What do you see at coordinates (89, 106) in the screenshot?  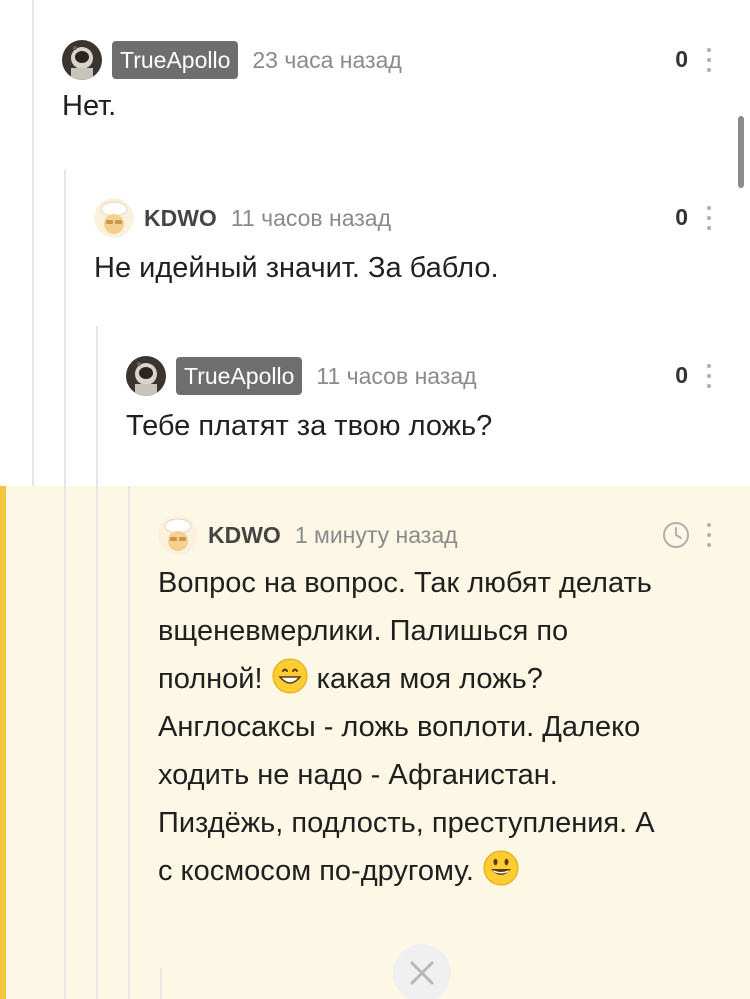 I see `comment-text: Нет.` at bounding box center [89, 106].